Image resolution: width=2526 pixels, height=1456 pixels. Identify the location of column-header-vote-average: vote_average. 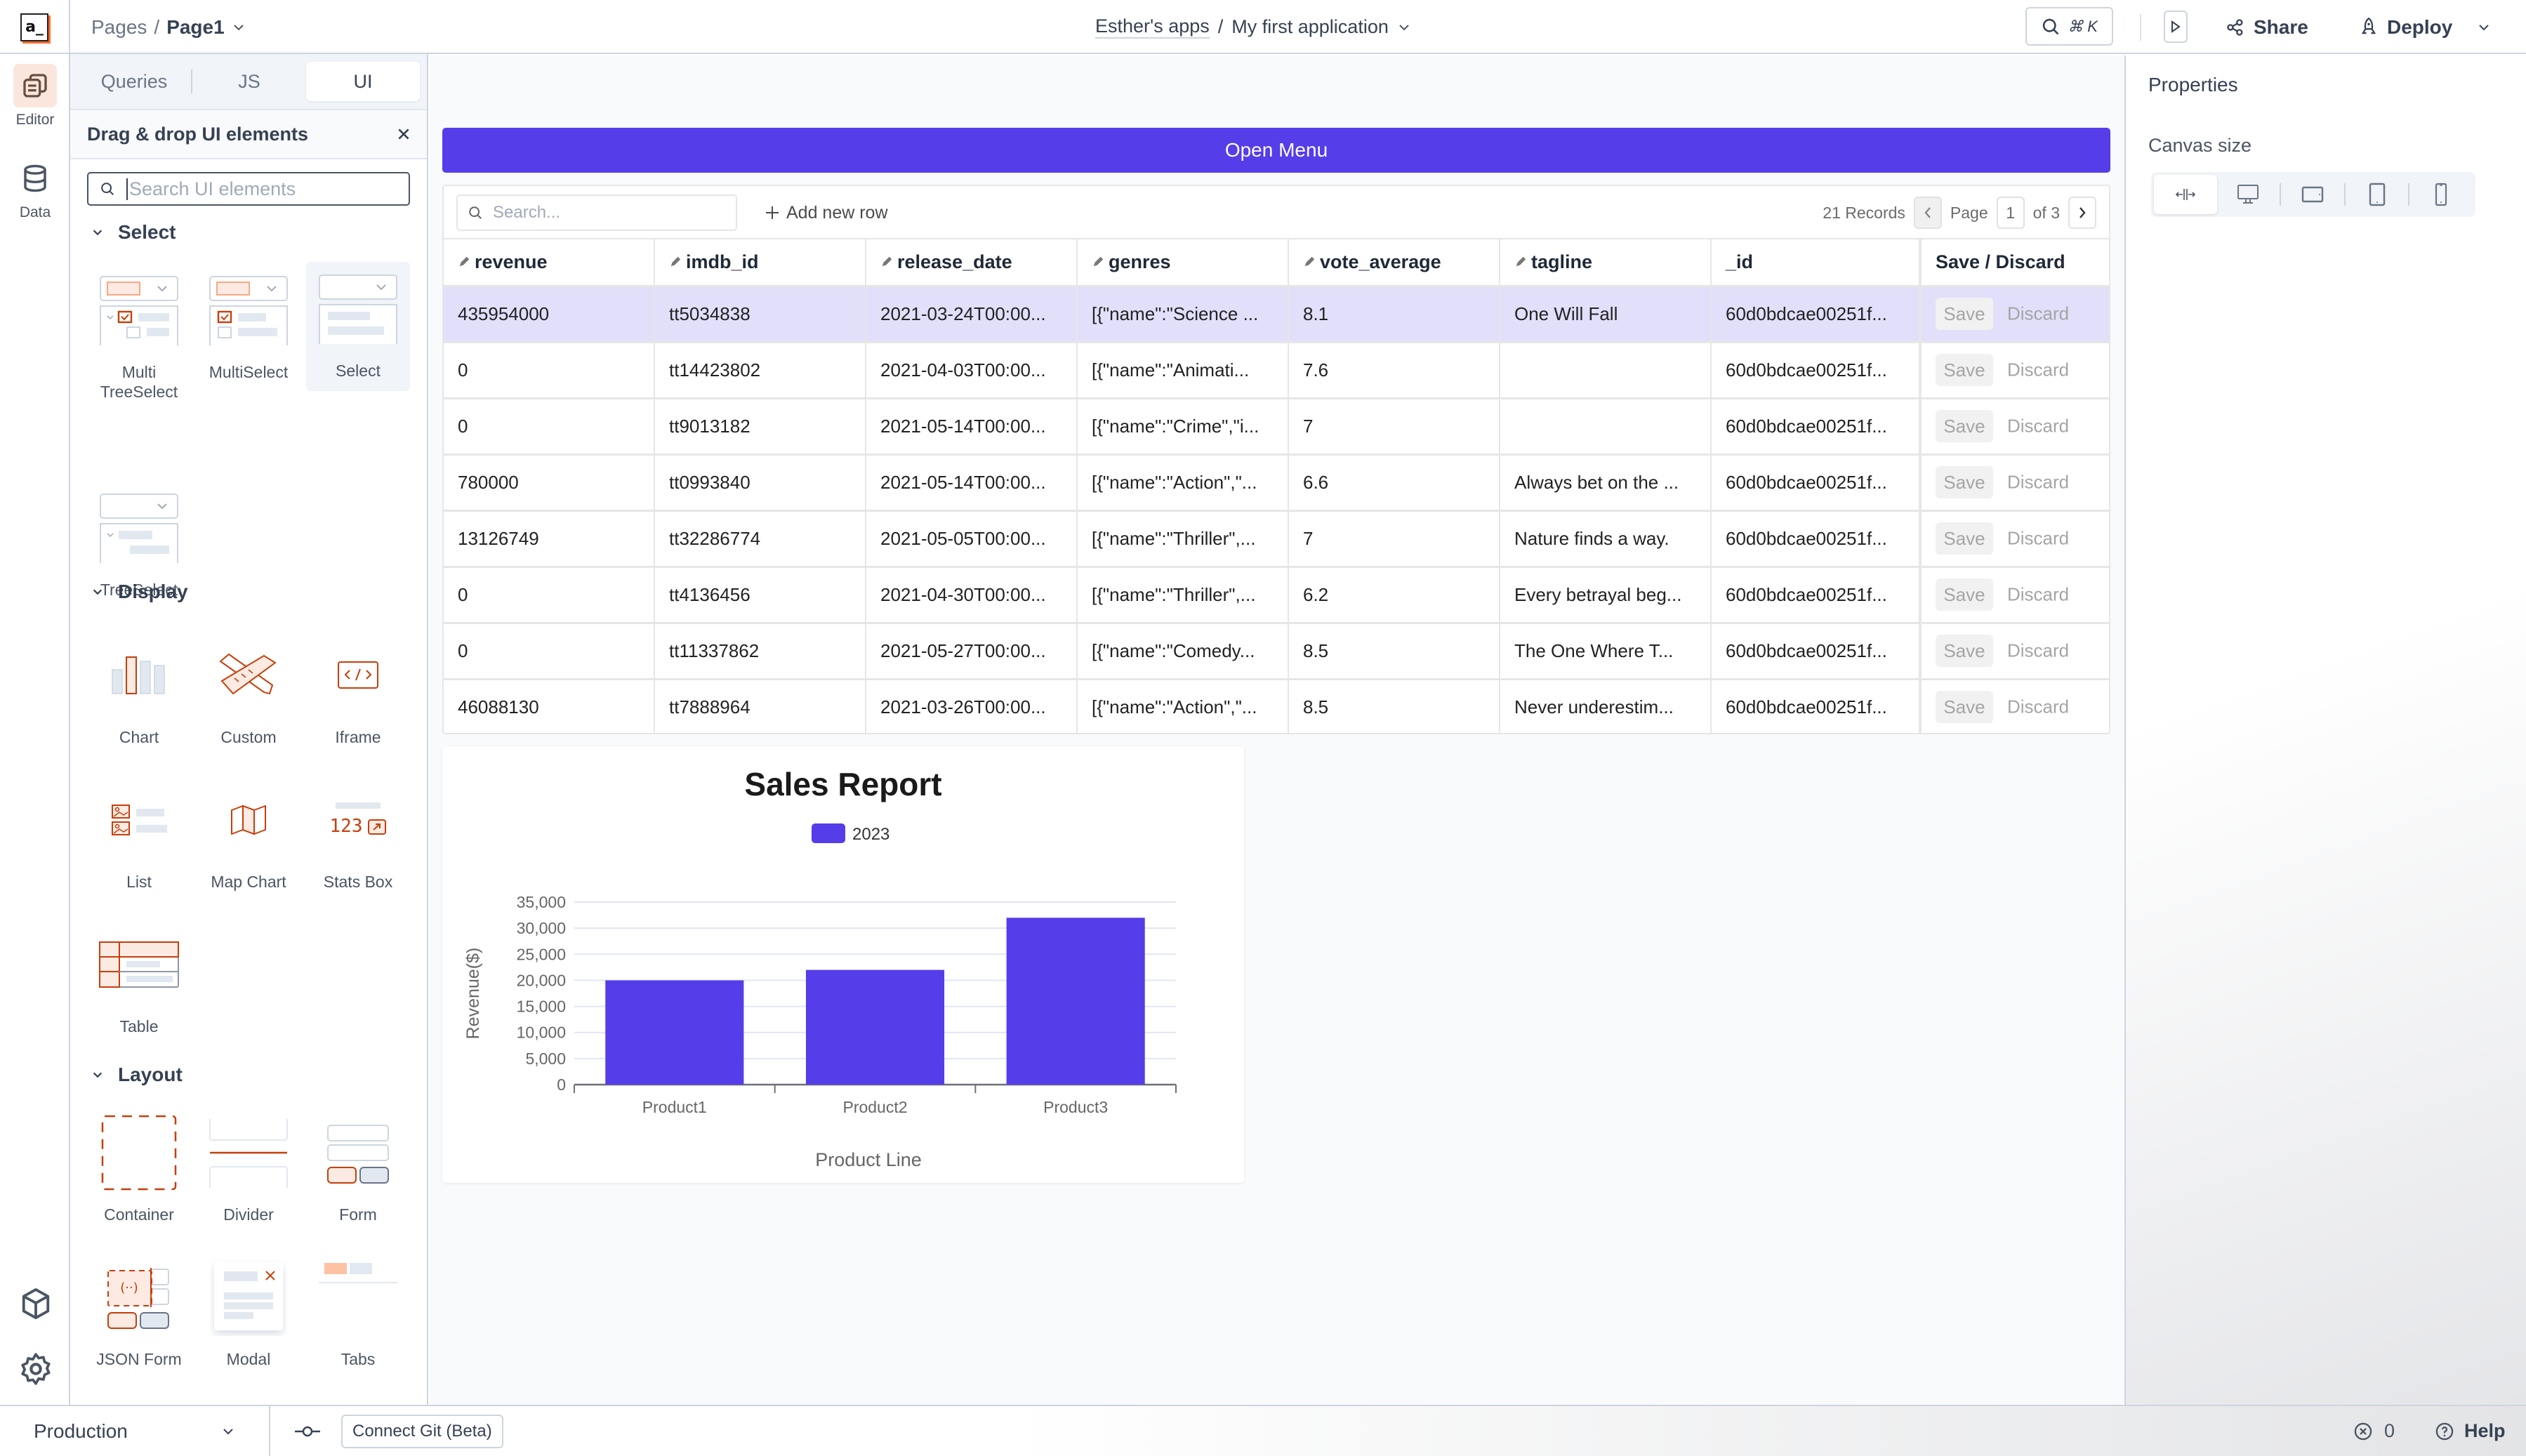
(1394, 263).